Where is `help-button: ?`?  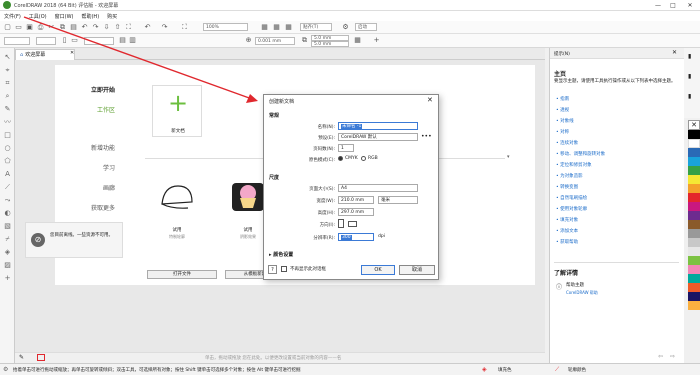 help-button: ? is located at coordinates (272, 269).